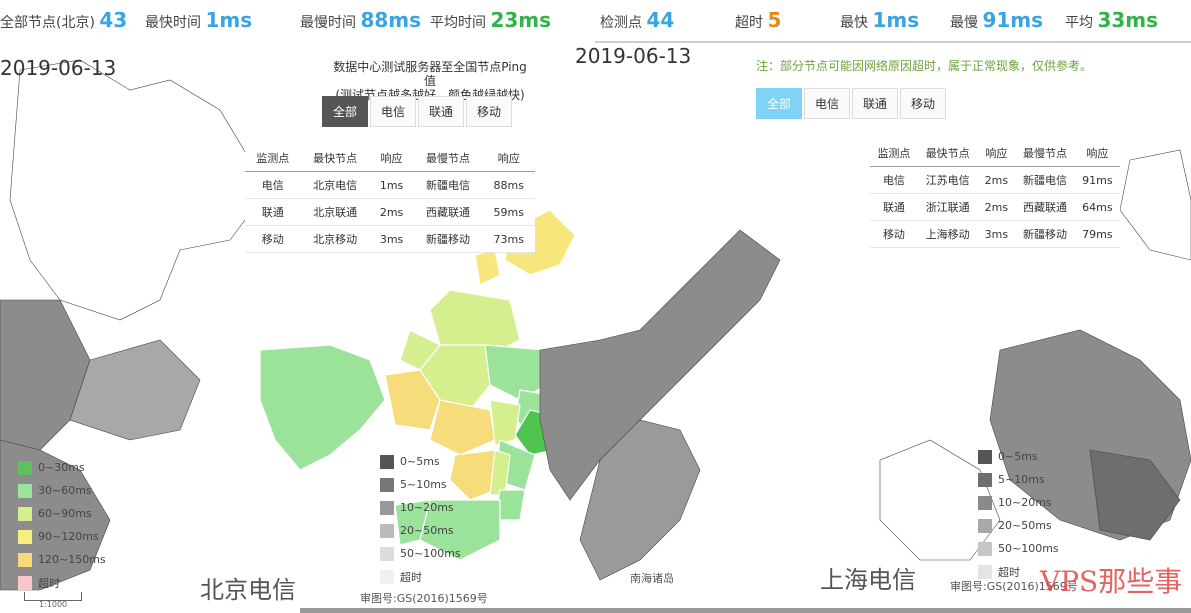  What do you see at coordinates (996, 153) in the screenshot?
I see `right-th-2: 响应` at bounding box center [996, 153].